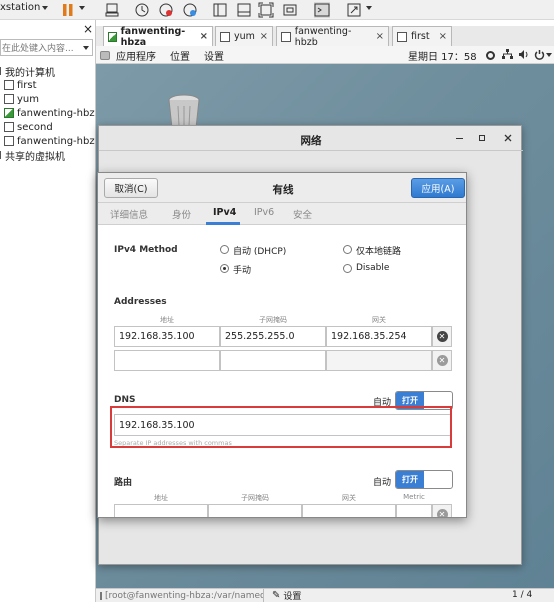  I want to click on tab-ipv6: IPv6, so click(264, 212).